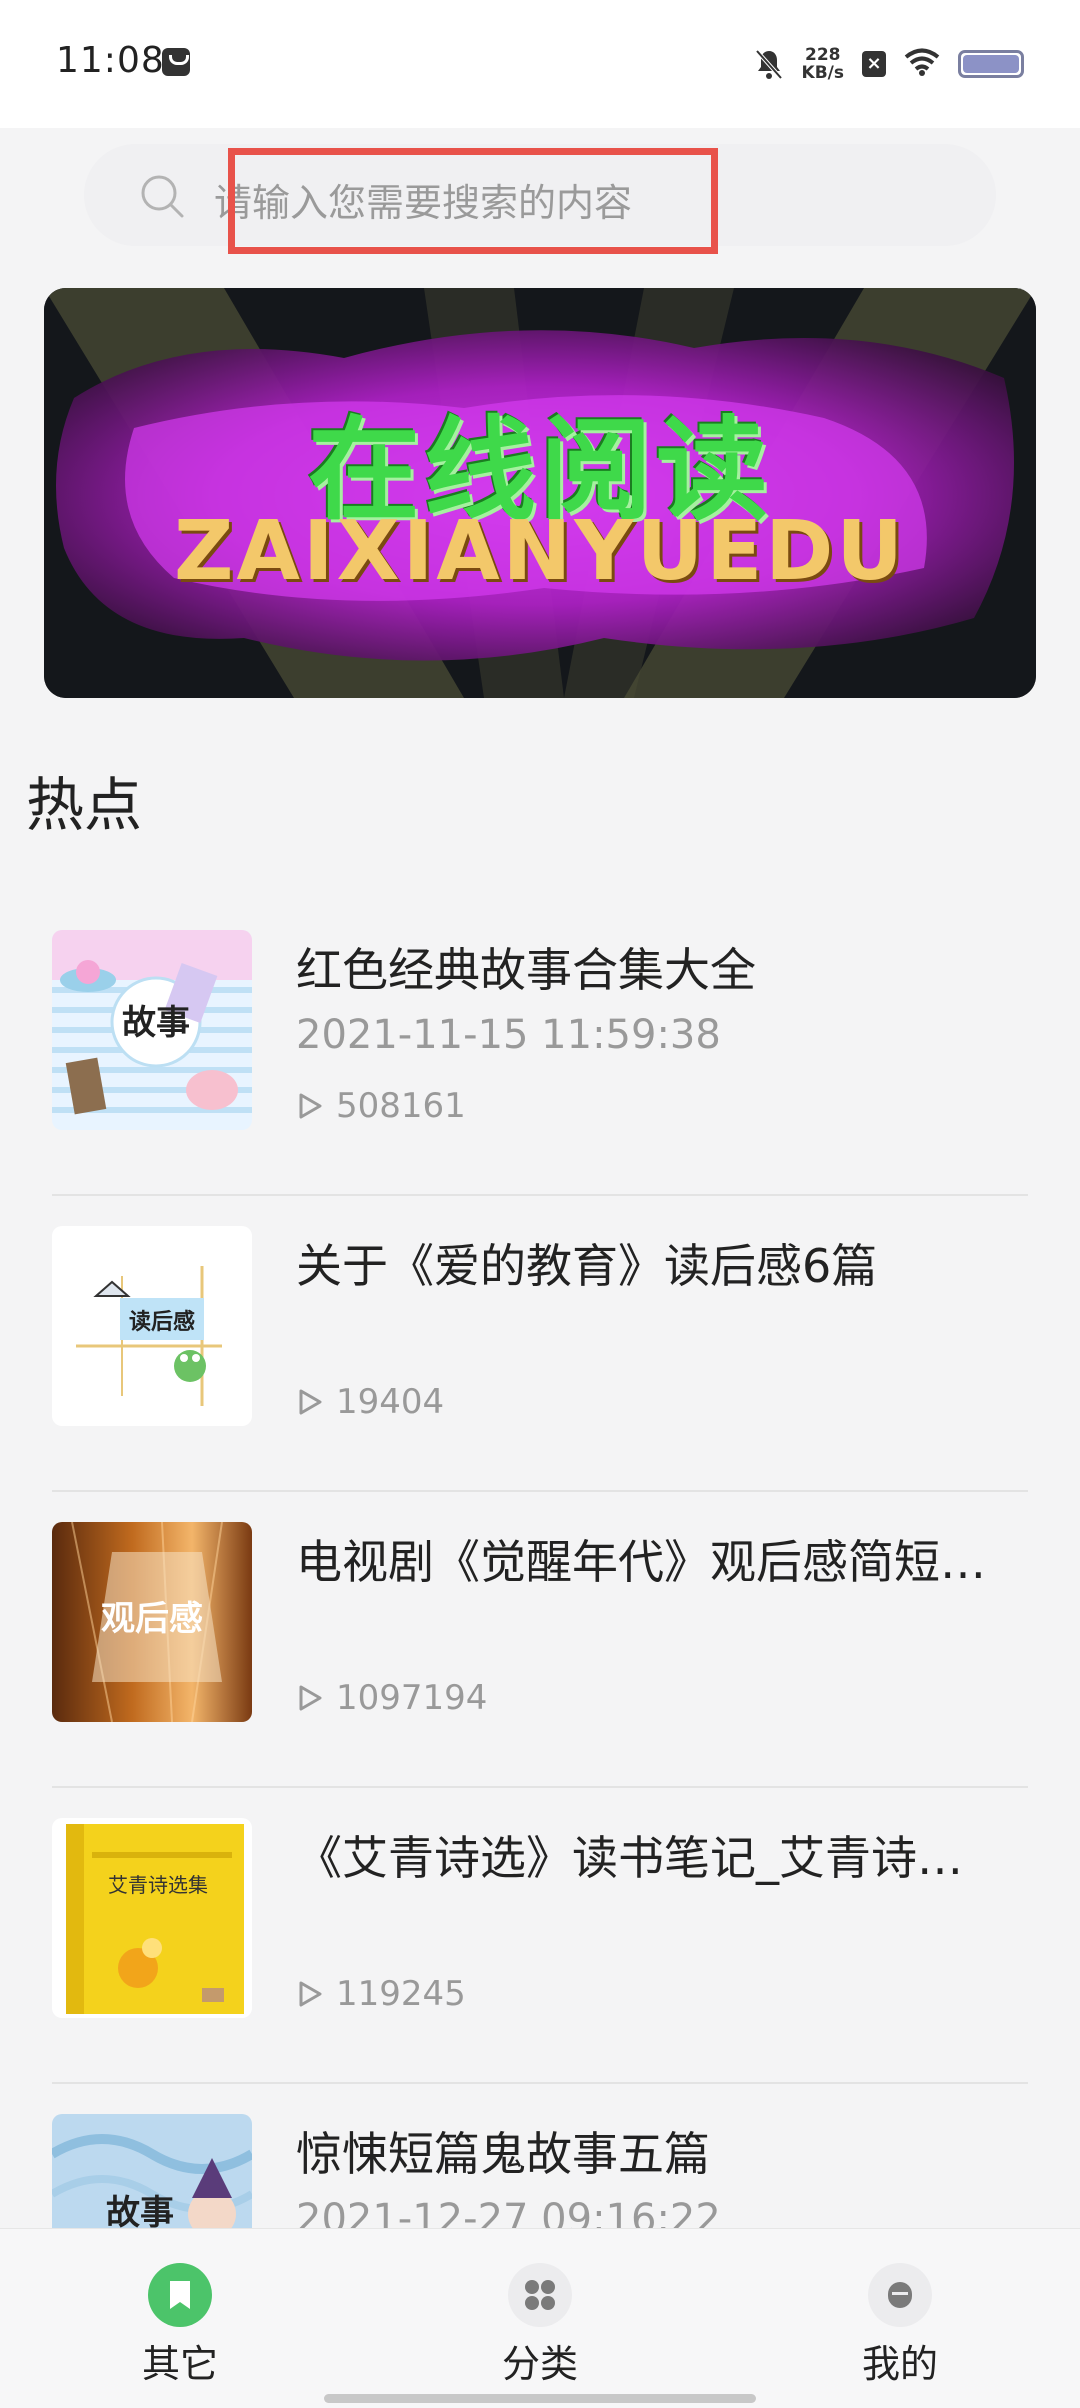 This screenshot has width=1080, height=2408. Describe the element at coordinates (539, 2364) in the screenshot. I see `nav-label: 分类` at that location.